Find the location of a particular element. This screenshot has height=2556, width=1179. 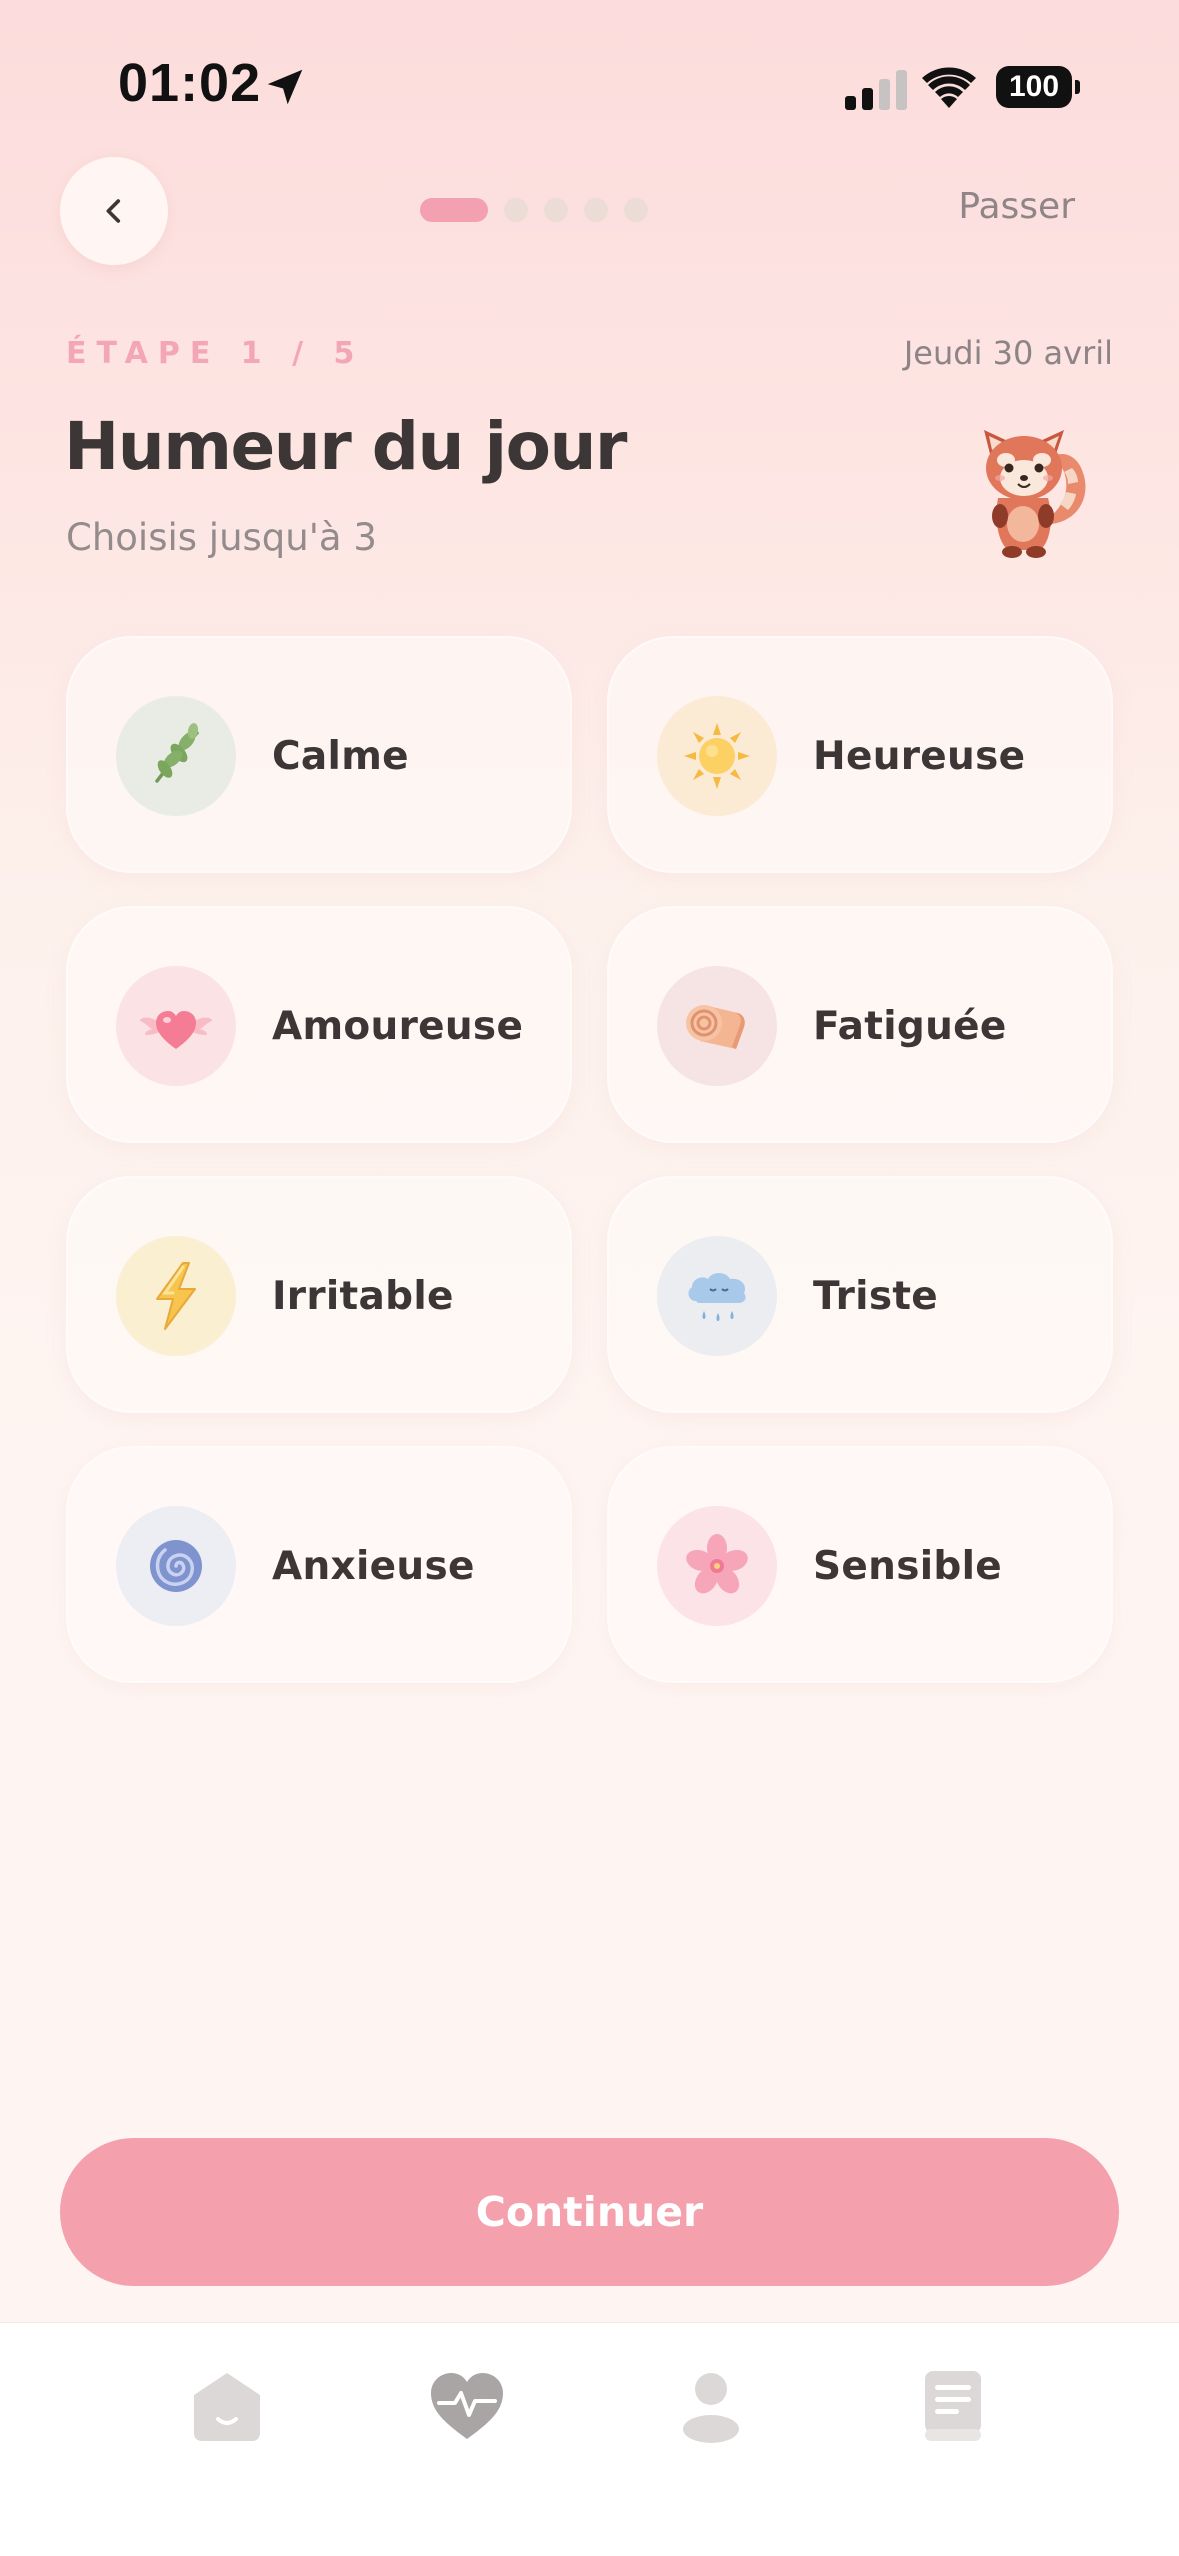

skip-button: Passer is located at coordinates (1016, 206).